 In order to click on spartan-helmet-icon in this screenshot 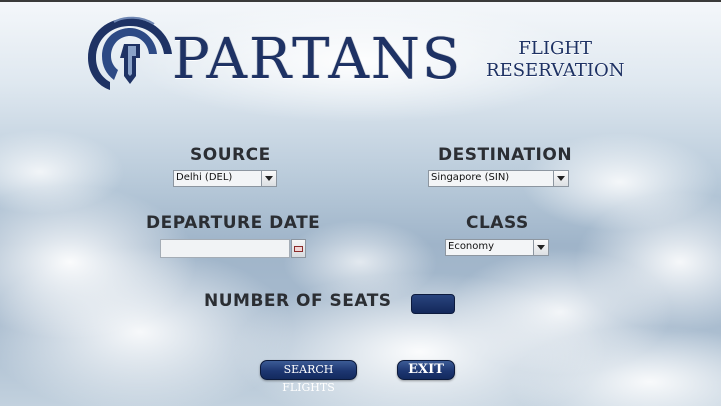, I will do `click(130, 53)`.